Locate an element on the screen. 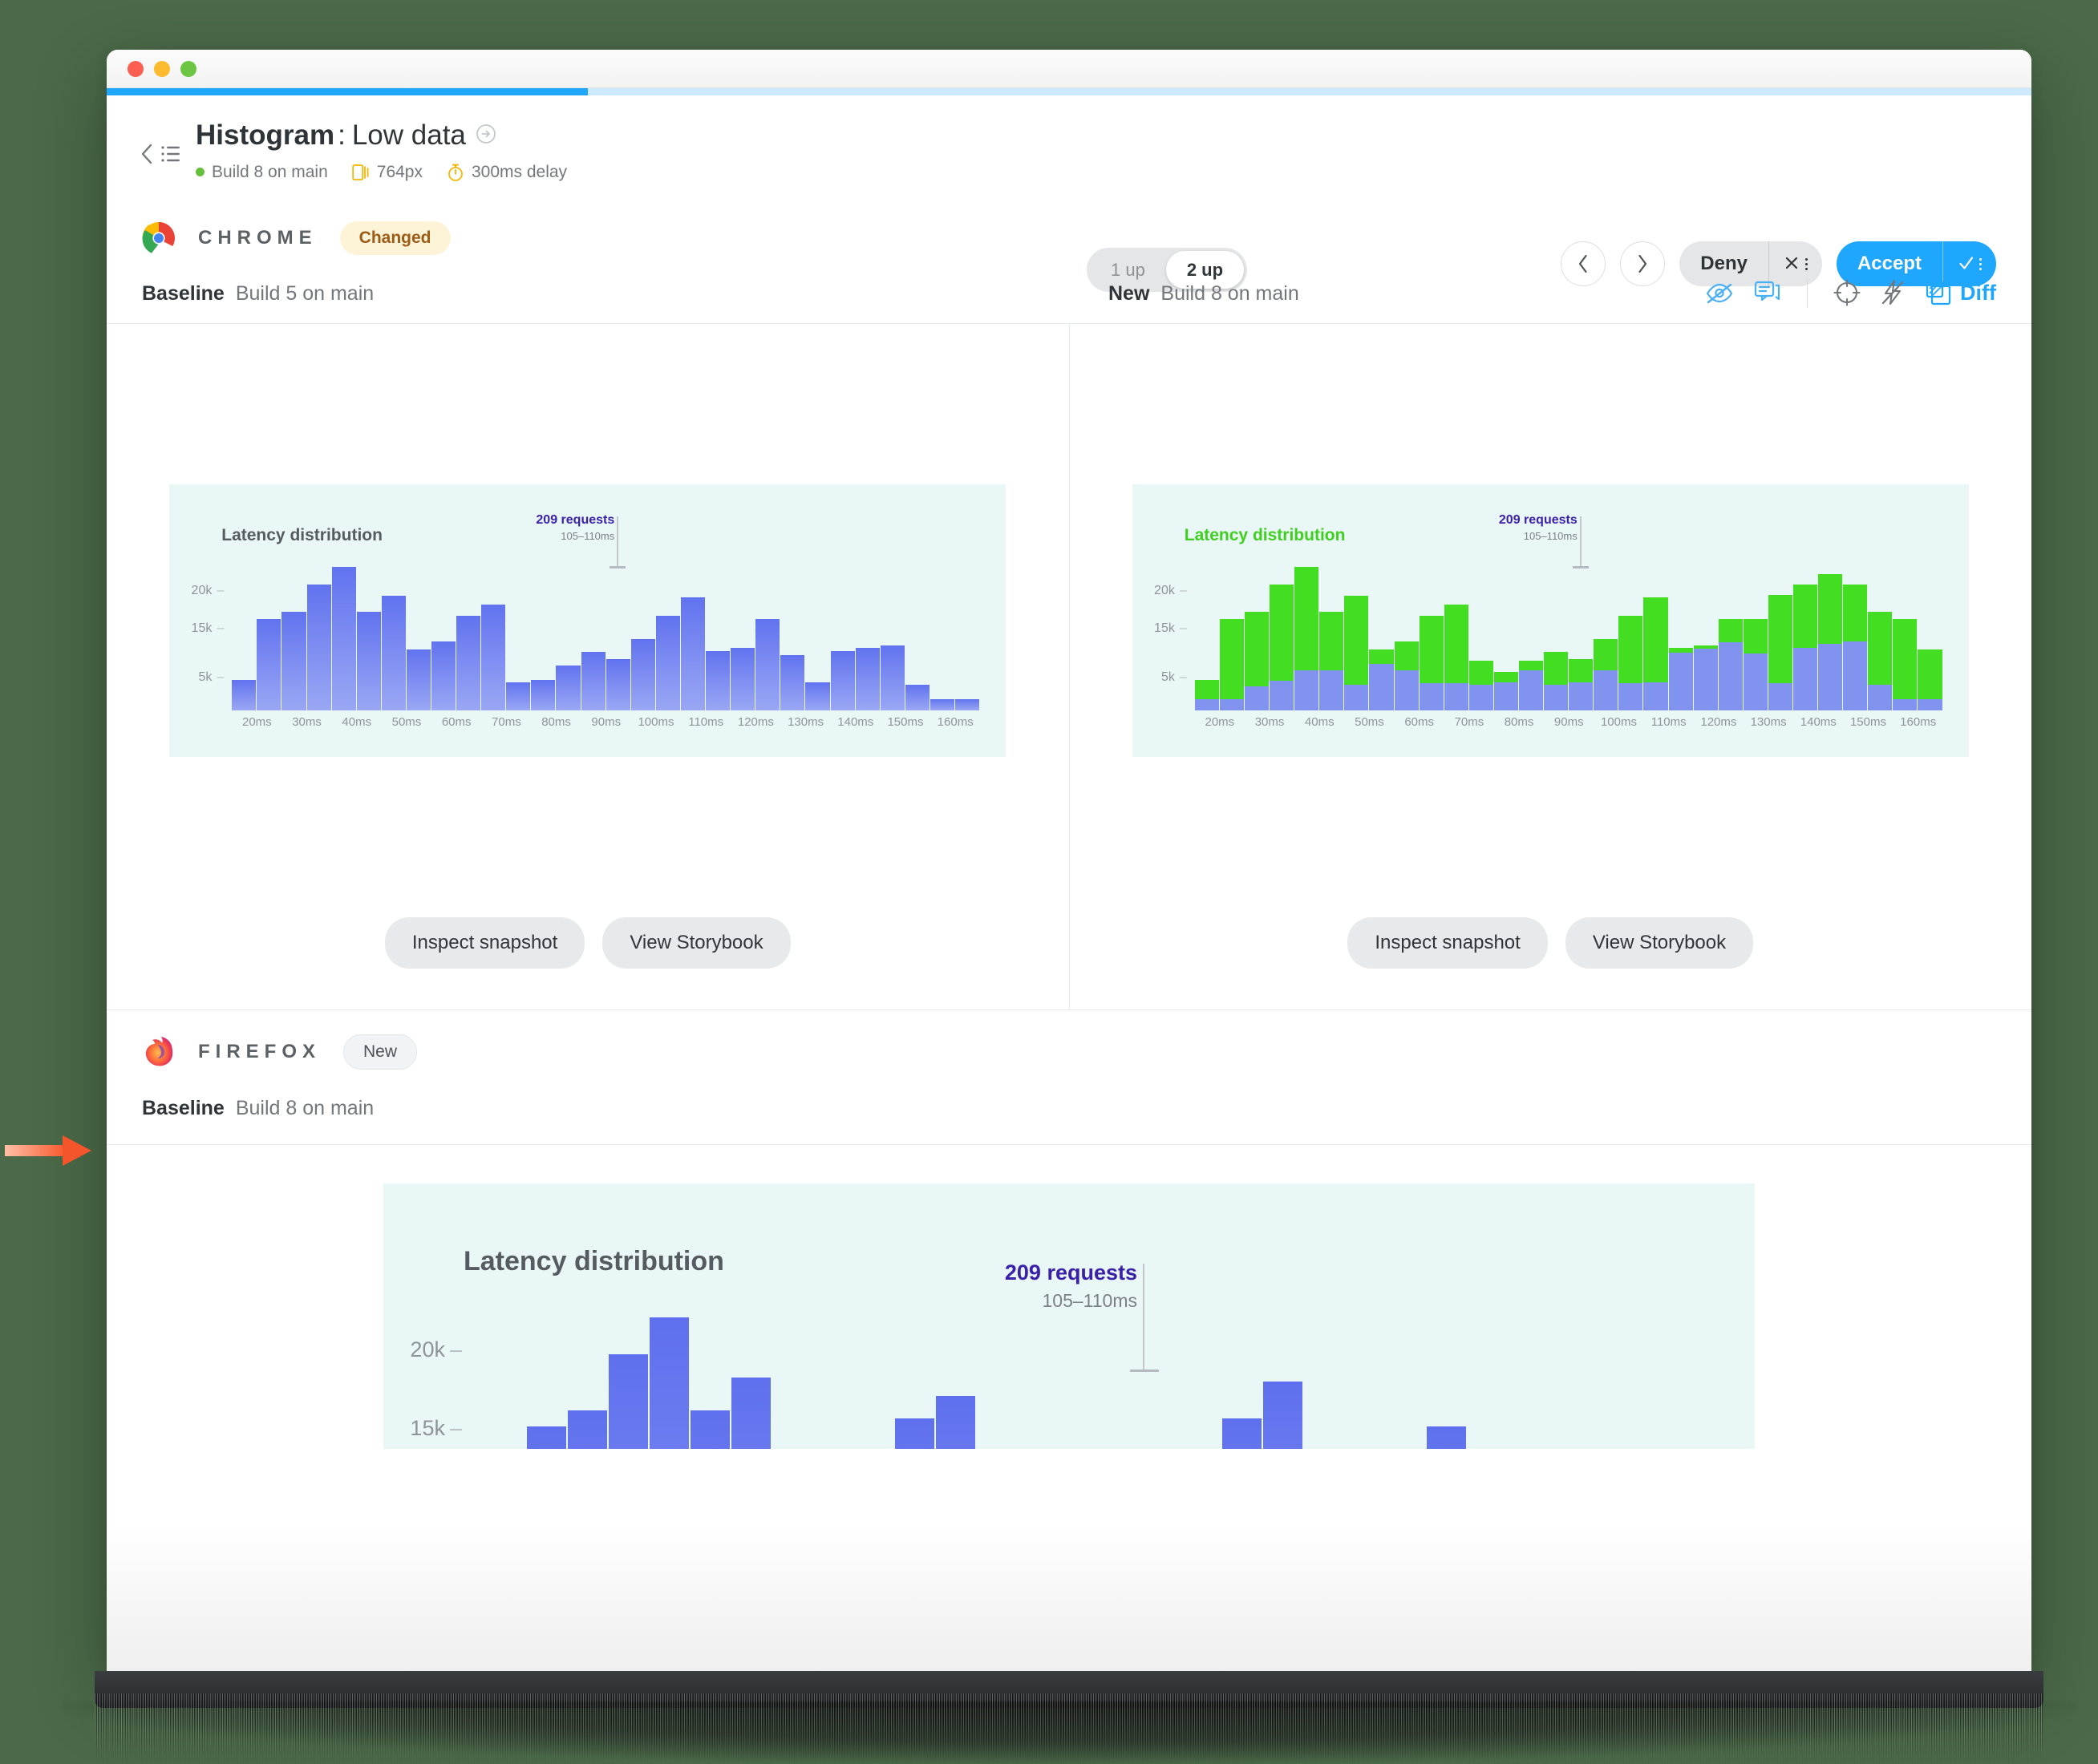 The height and width of the screenshot is (1764, 2098). meta-viewport-label: 764px is located at coordinates (399, 171).